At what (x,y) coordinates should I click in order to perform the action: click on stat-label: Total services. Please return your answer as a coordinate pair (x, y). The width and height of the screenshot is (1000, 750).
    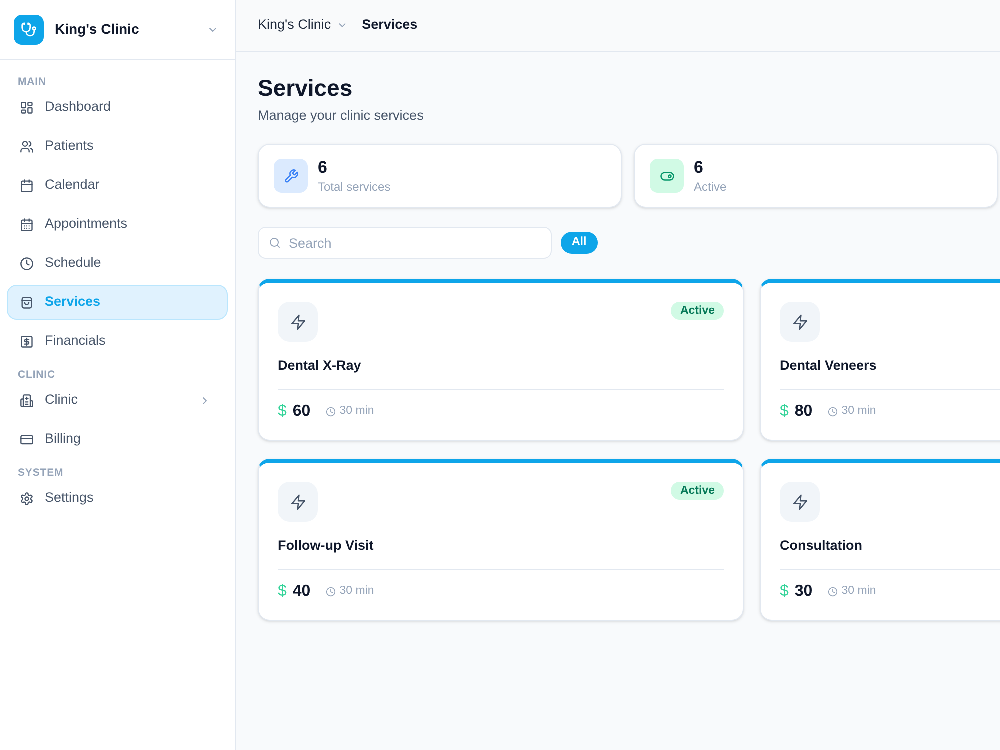
    Looking at the image, I should click on (354, 187).